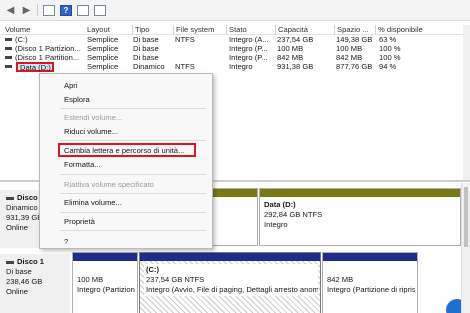 Image resolution: width=470 pixels, height=313 pixels. What do you see at coordinates (465, 248) in the screenshot?
I see `disk-map-scrollbar` at bounding box center [465, 248].